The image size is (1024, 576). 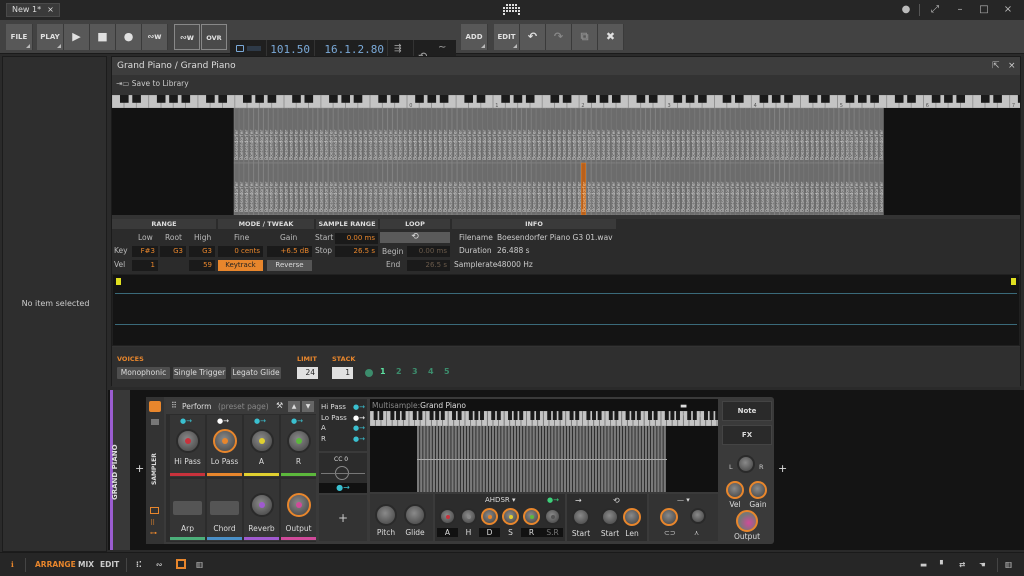 What do you see at coordinates (500, 500) in the screenshot?
I see `envelope-type-dropdown: AHDSR ▾` at bounding box center [500, 500].